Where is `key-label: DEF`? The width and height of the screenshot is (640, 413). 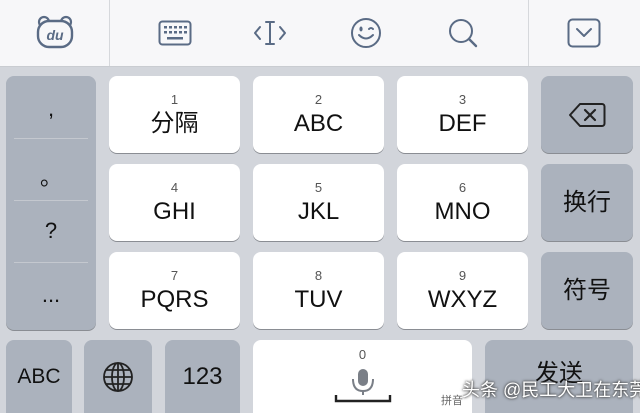
key-label: DEF is located at coordinates (462, 123).